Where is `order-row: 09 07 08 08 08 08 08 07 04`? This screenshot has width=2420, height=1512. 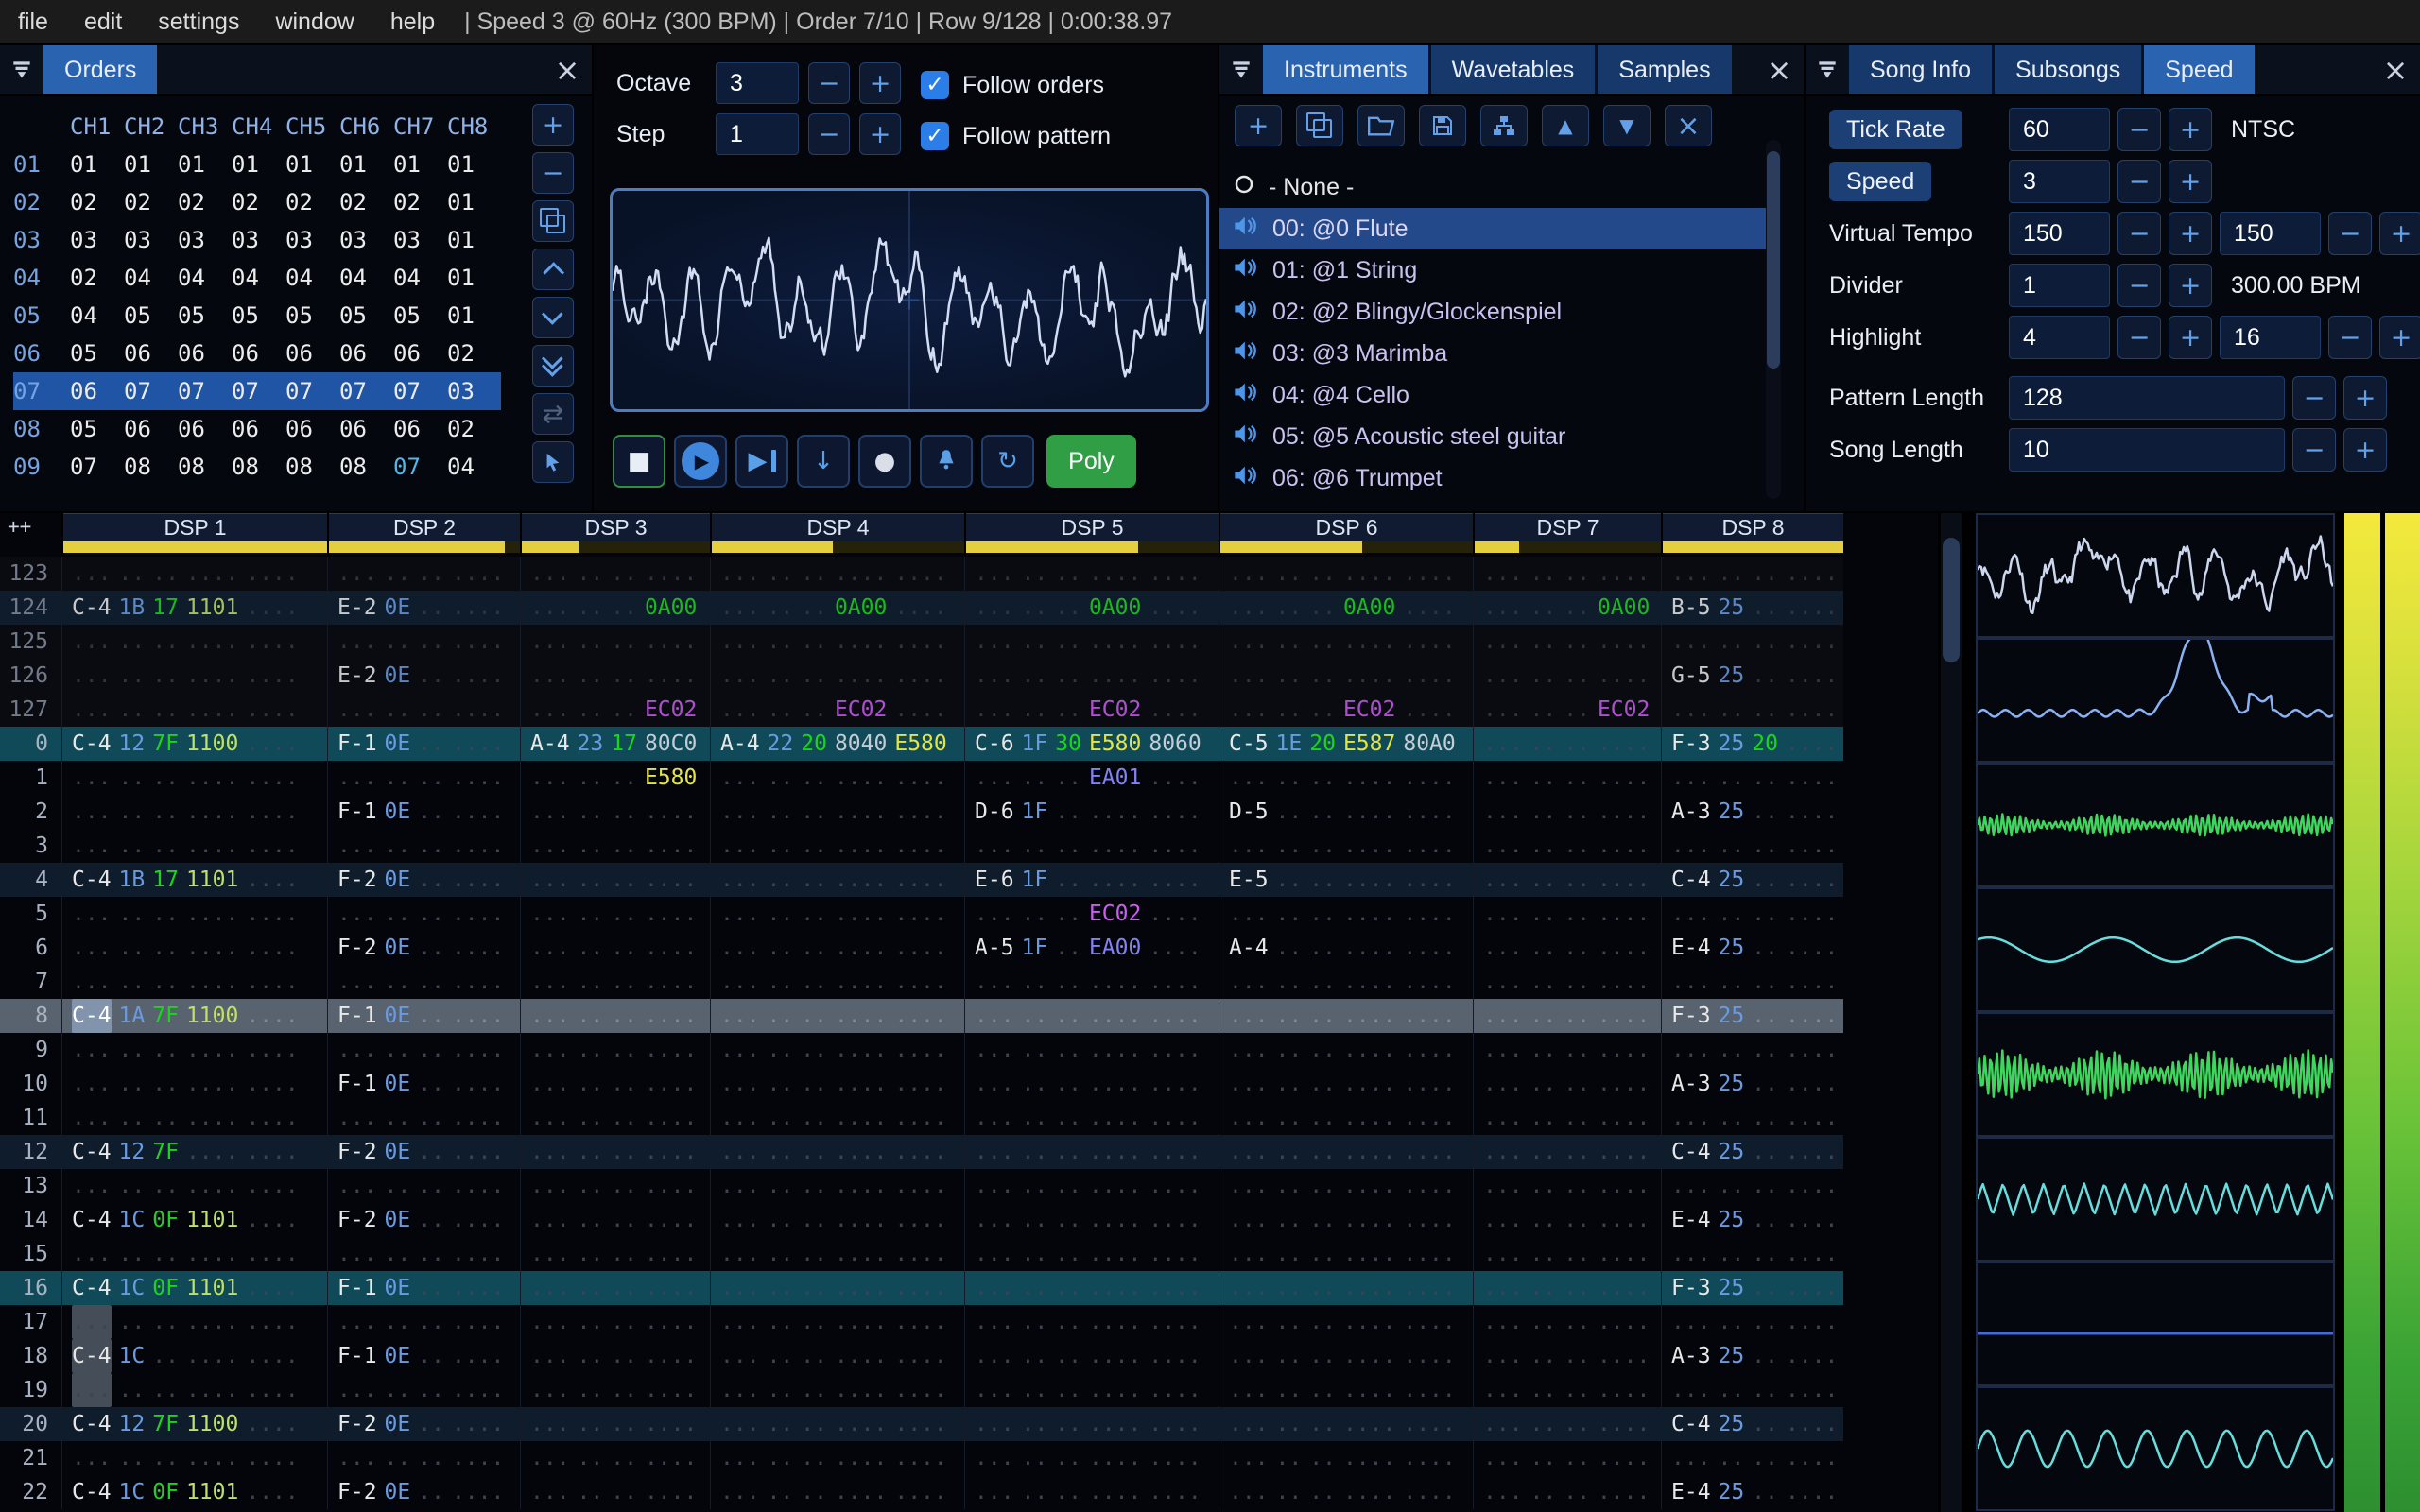
order-row: 09 07 08 08 08 08 08 07 04 is located at coordinates (257, 467).